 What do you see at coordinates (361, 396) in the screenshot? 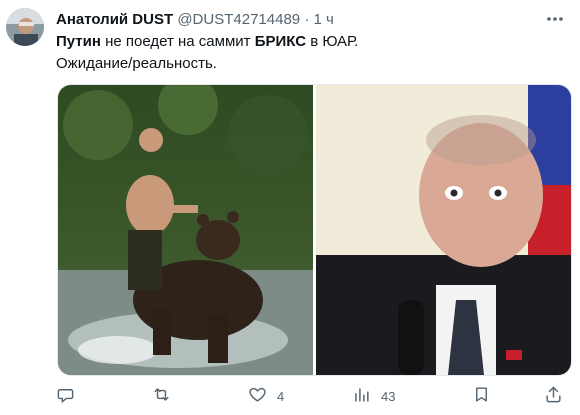
I see `views-icon` at bounding box center [361, 396].